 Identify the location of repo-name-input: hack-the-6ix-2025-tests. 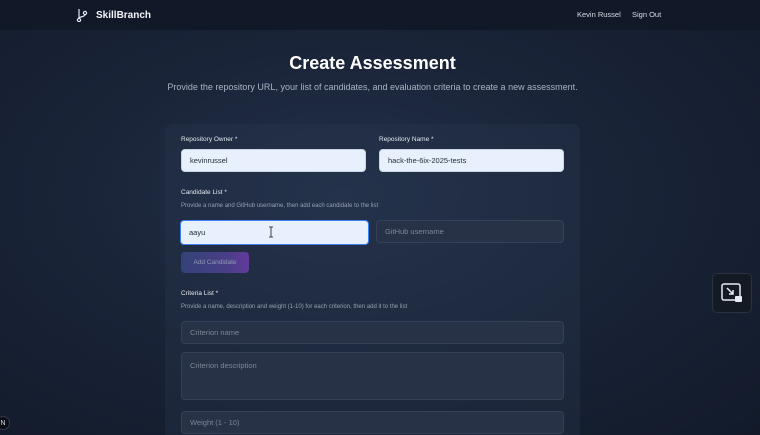
(471, 160).